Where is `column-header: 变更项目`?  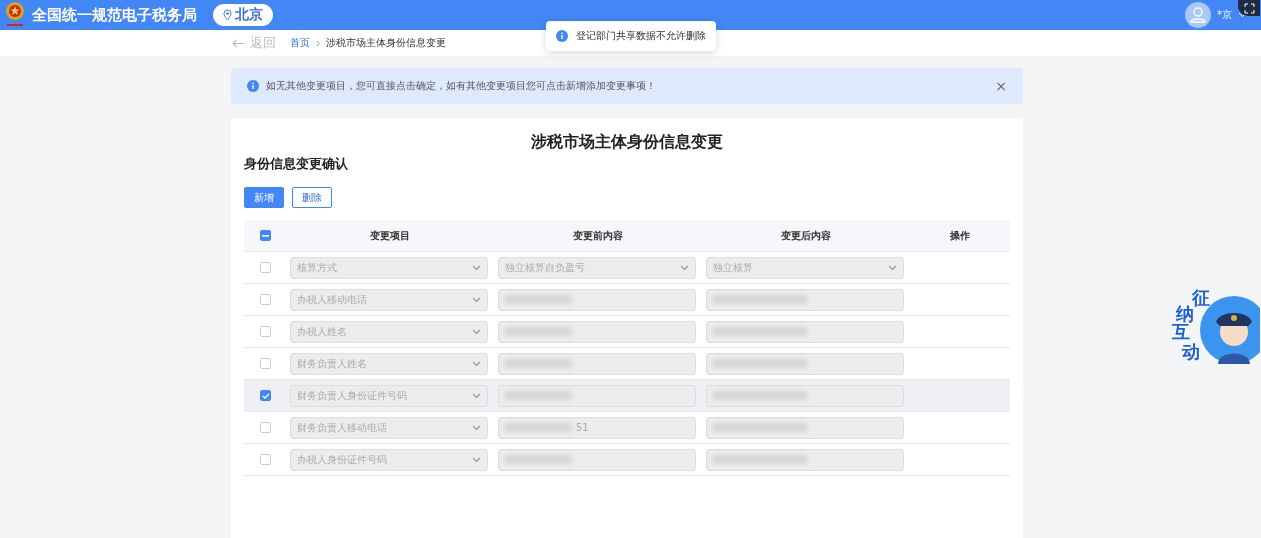 column-header: 变更项目 is located at coordinates (390, 235).